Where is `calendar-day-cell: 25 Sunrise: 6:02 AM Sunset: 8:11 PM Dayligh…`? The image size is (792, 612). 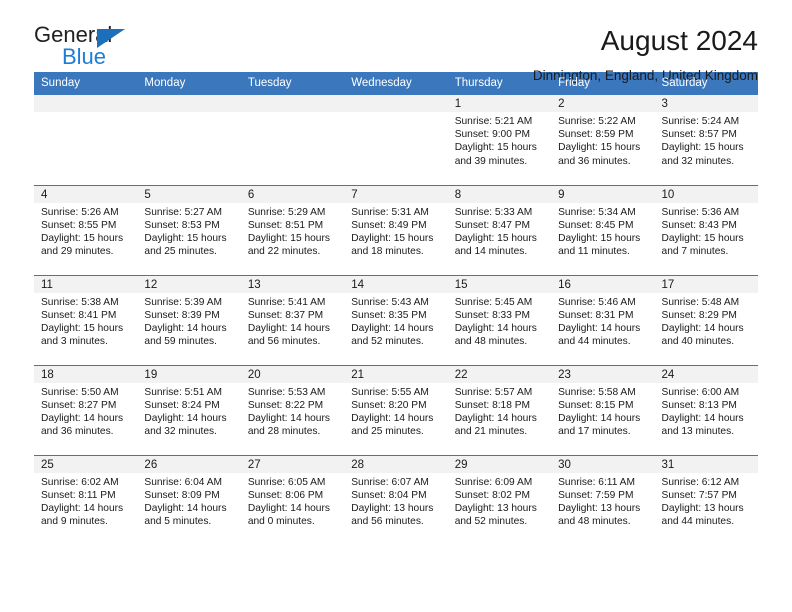 calendar-day-cell: 25 Sunrise: 6:02 AM Sunset: 8:11 PM Dayligh… is located at coordinates (86, 499).